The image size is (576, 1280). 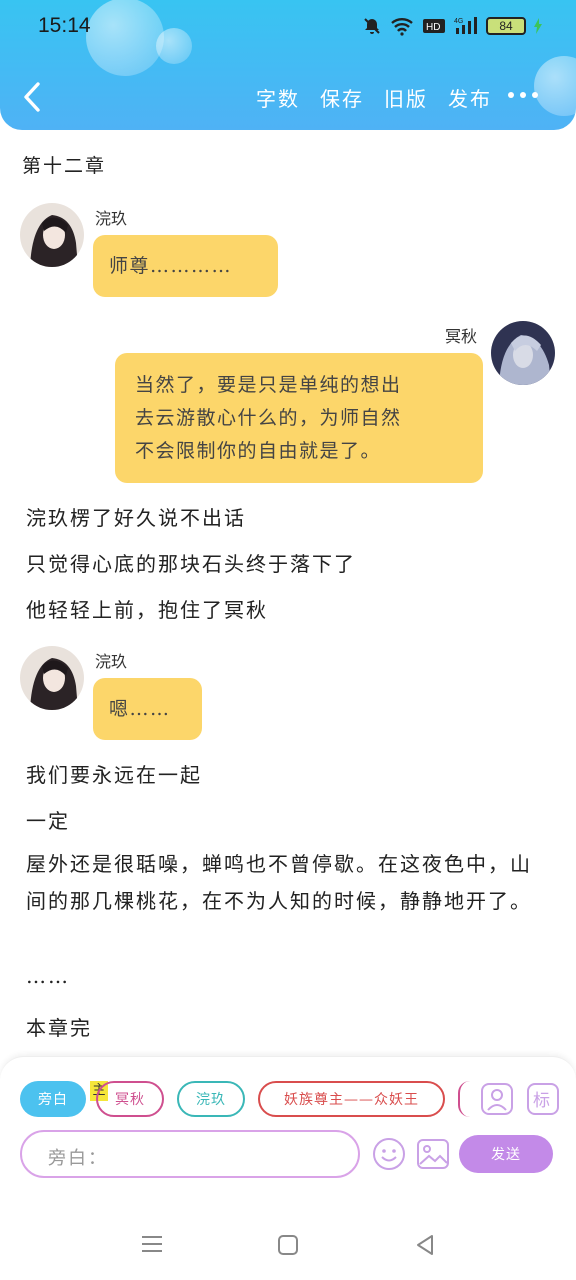 I want to click on message-input: 旁白：, so click(x=190, y=1154).